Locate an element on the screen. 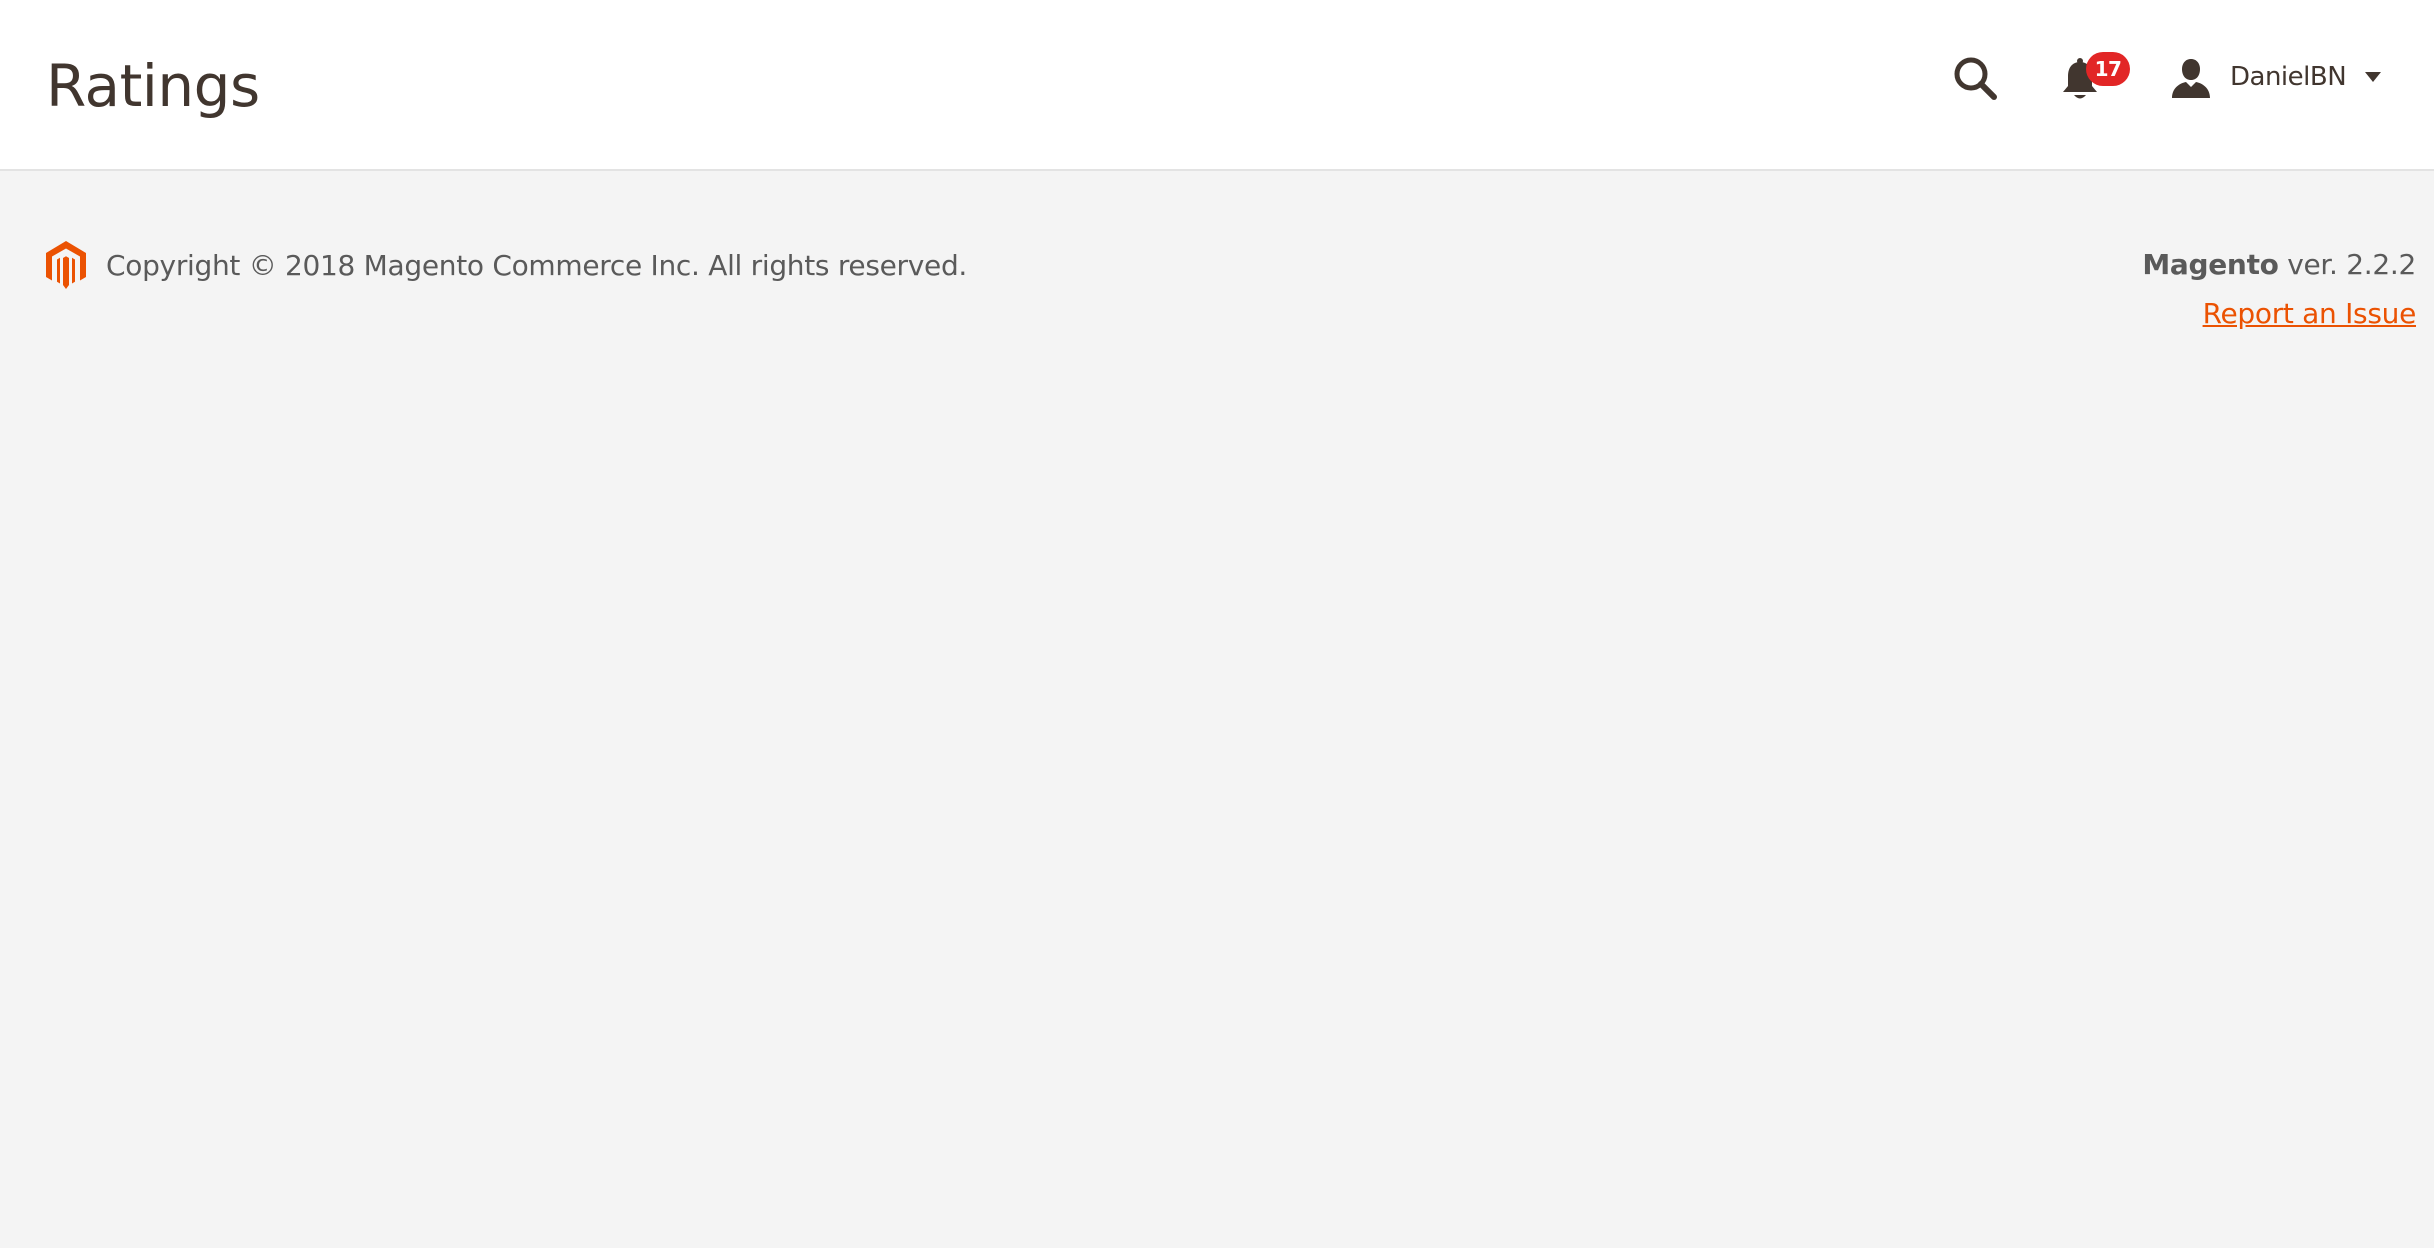 Image resolution: width=2434 pixels, height=1248 pixels. notifications-button: 17 is located at coordinates (2098, 80).